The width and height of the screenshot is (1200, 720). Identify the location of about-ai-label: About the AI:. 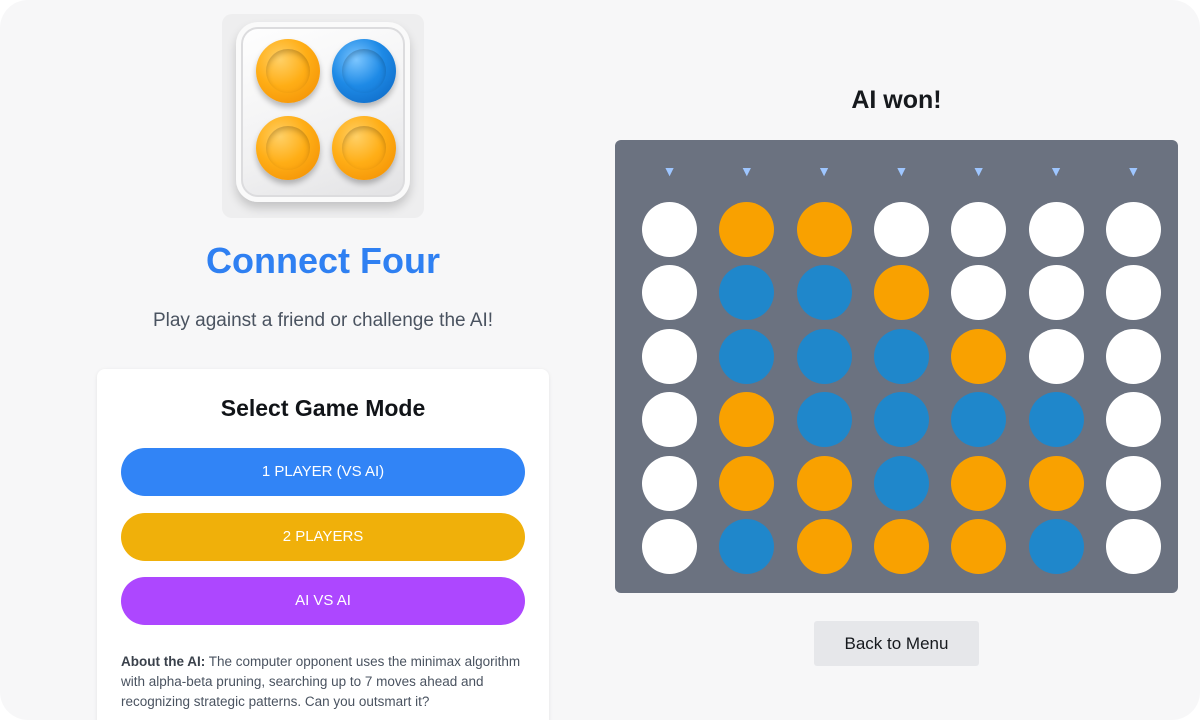
(163, 661).